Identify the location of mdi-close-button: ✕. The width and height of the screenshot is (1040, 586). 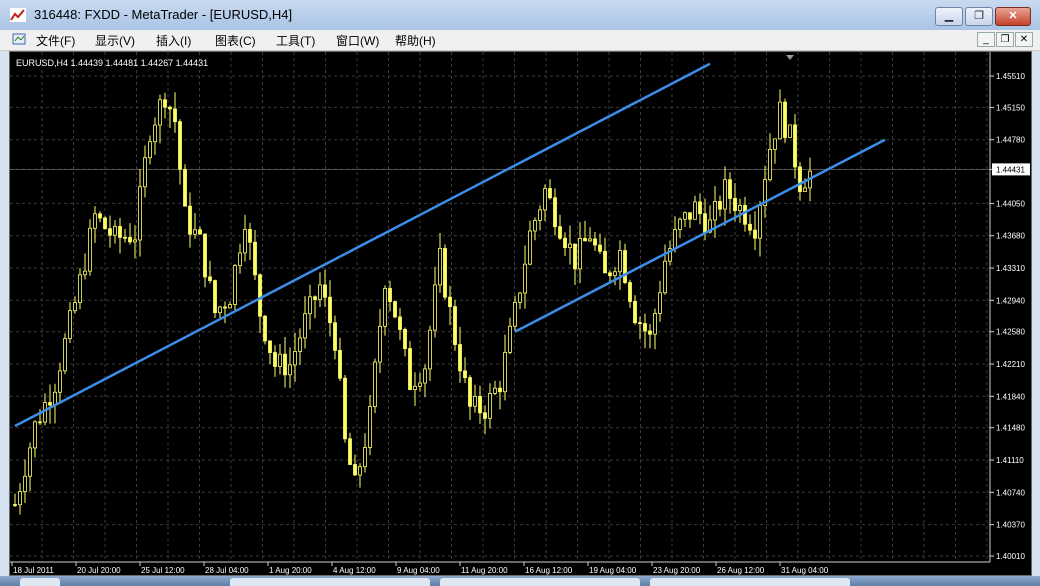
(1024, 39).